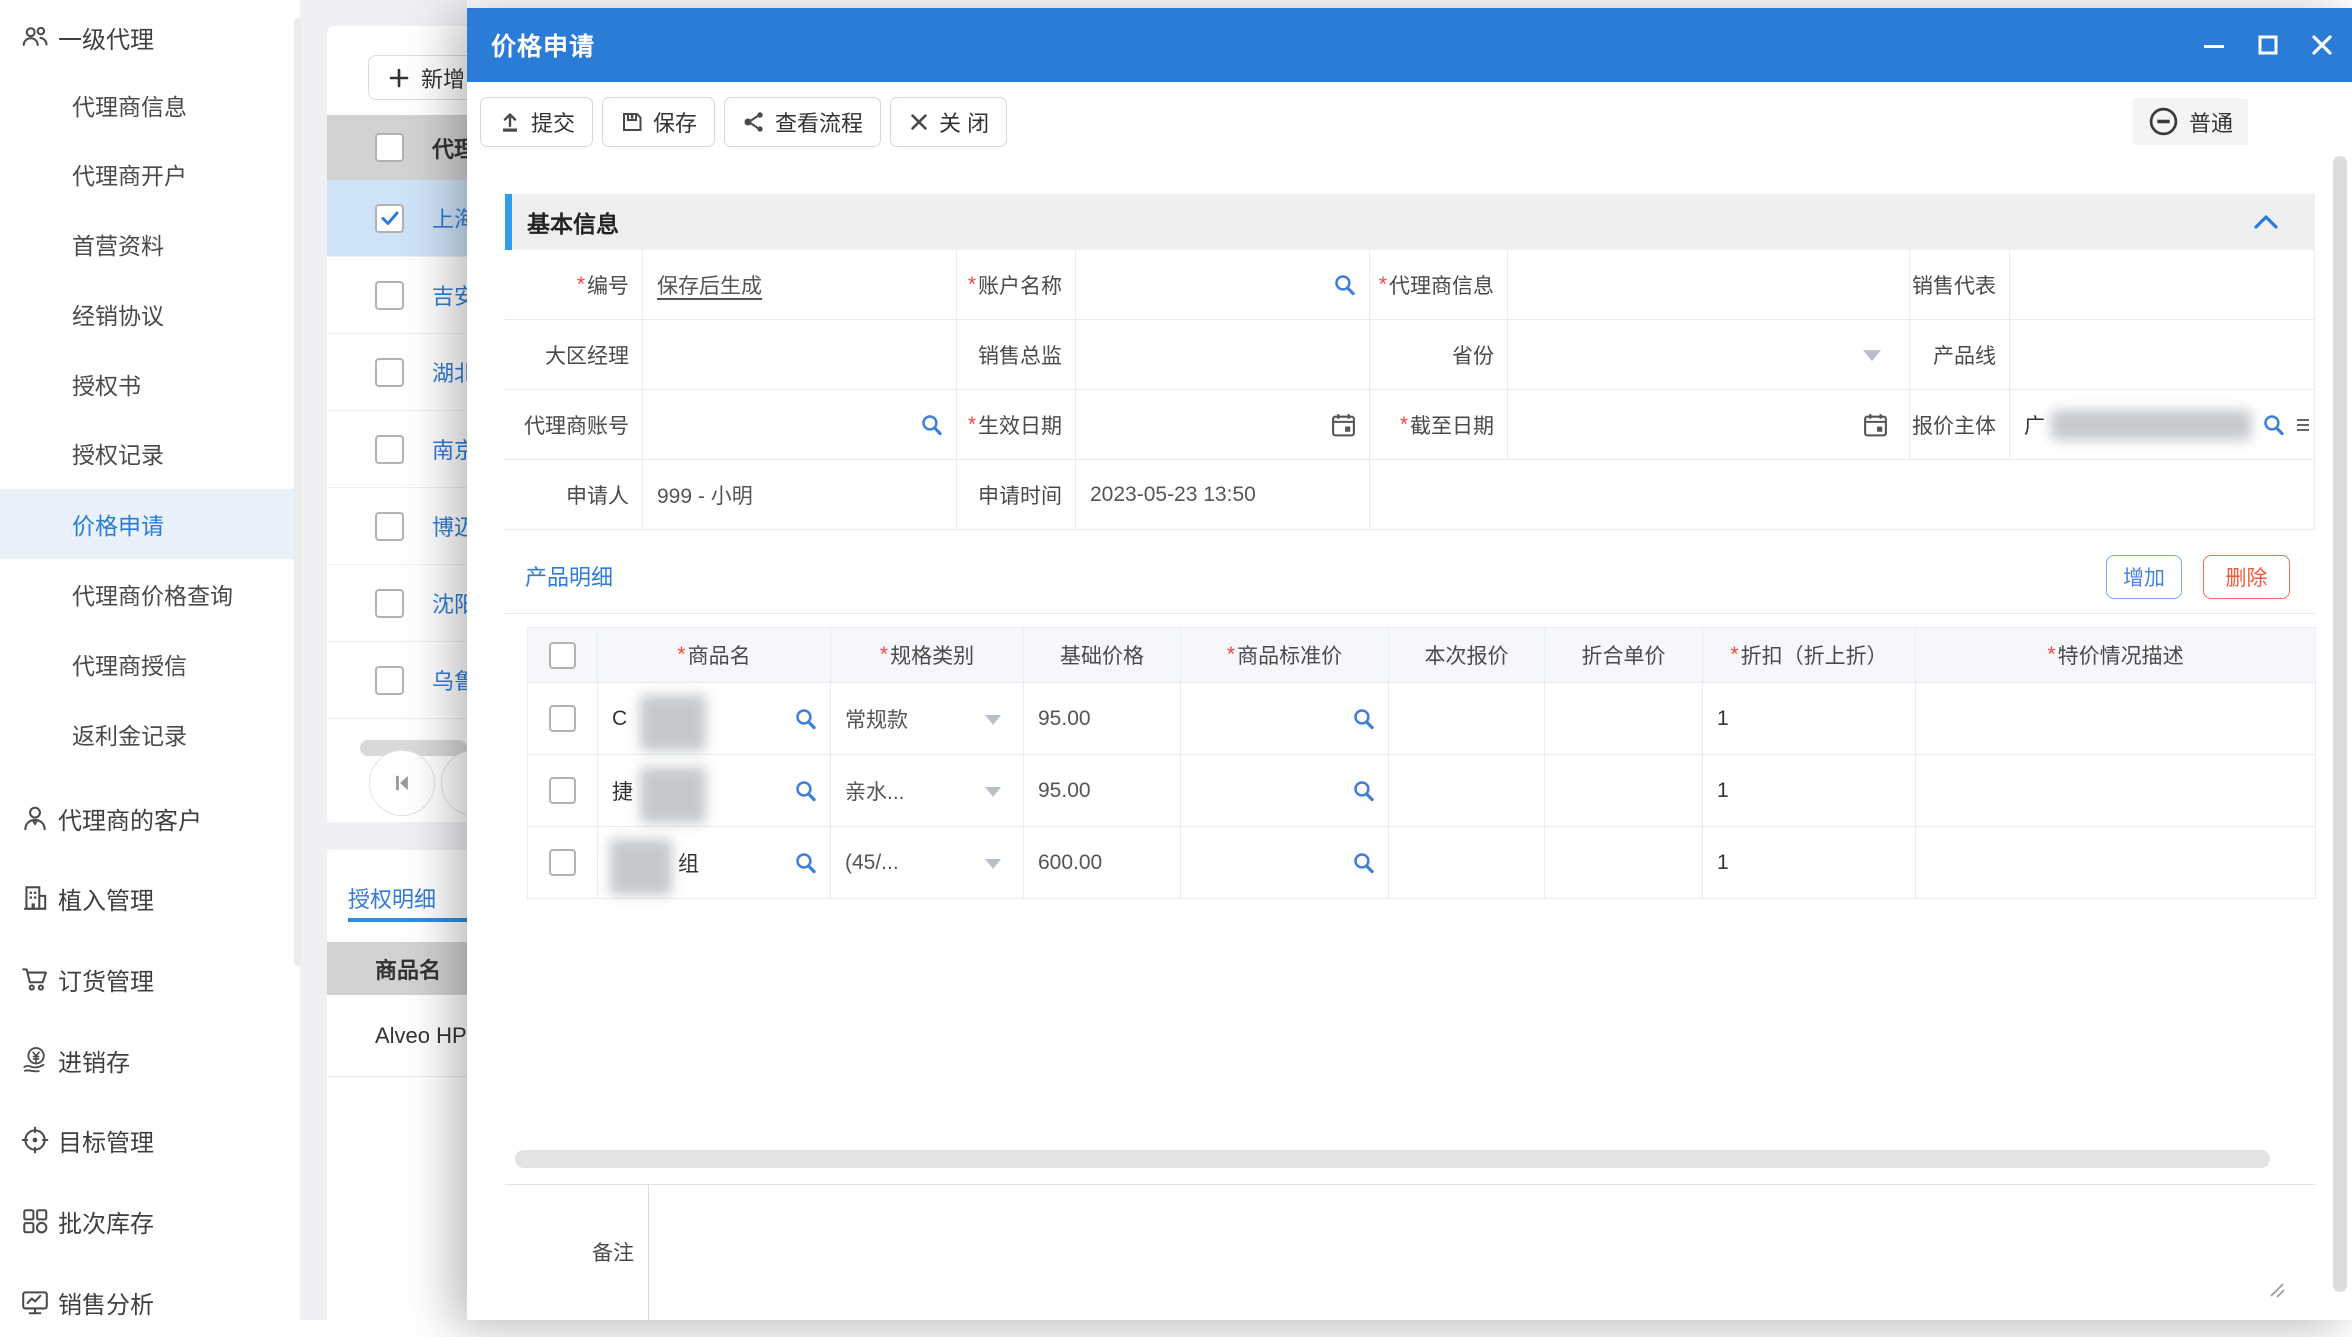  What do you see at coordinates (150, 37) in the screenshot?
I see `sidebar-item-first-level-agent: 一级代理` at bounding box center [150, 37].